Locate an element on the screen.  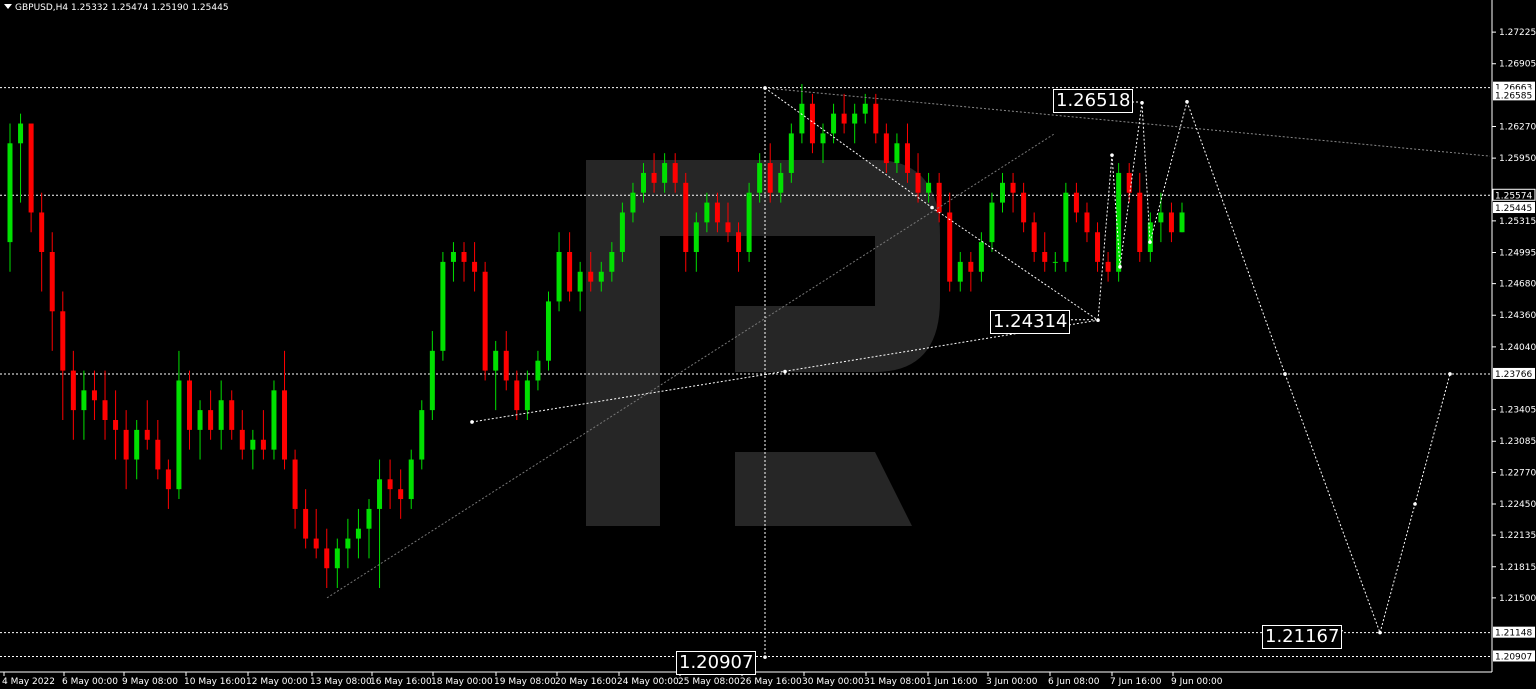
time-tick-label: 9 Jun 00:00 is located at coordinates (1197, 682).